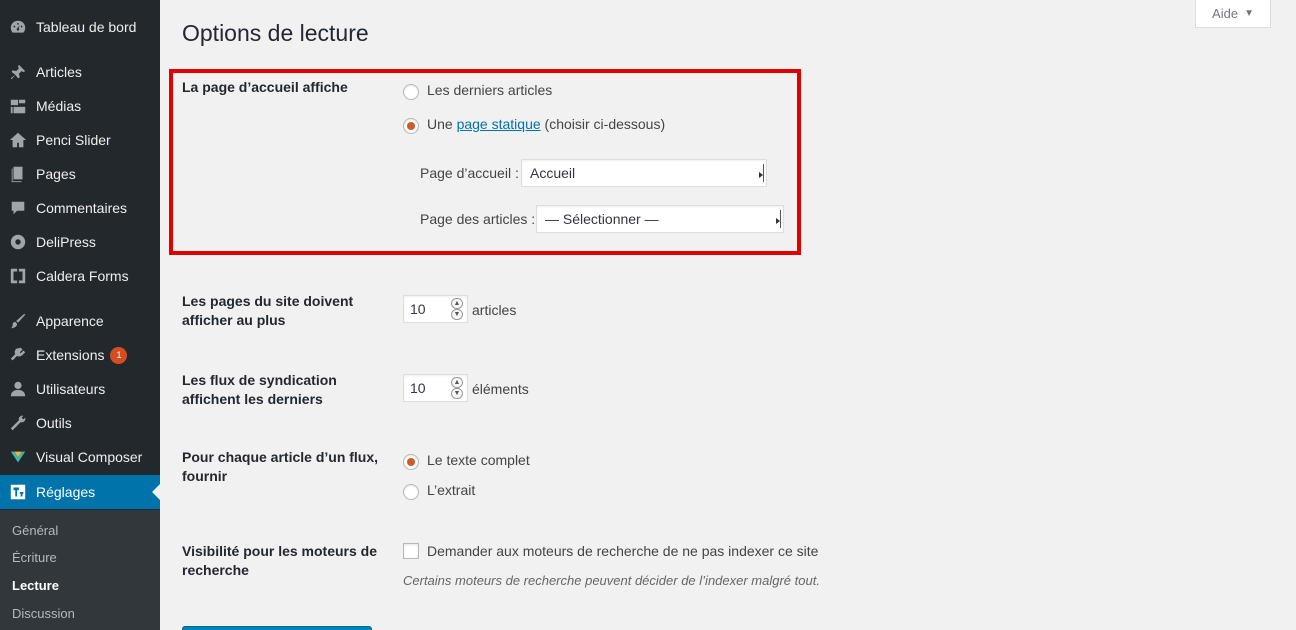  Describe the element at coordinates (644, 173) in the screenshot. I see `homepage-select: Accueil` at that location.